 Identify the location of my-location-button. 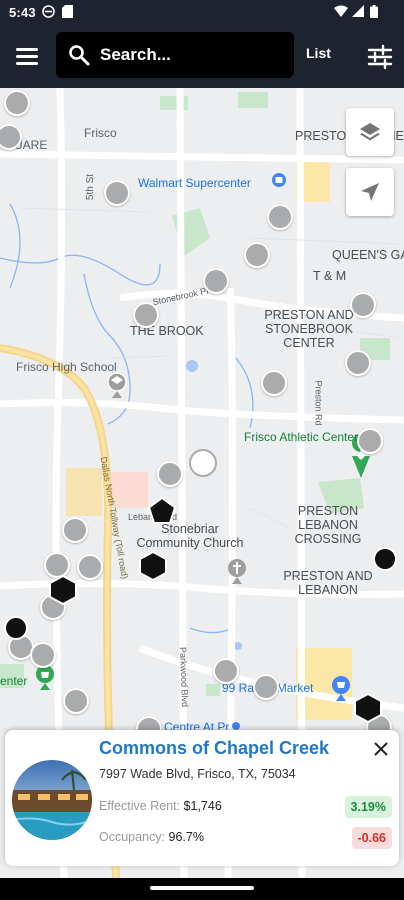
(370, 192).